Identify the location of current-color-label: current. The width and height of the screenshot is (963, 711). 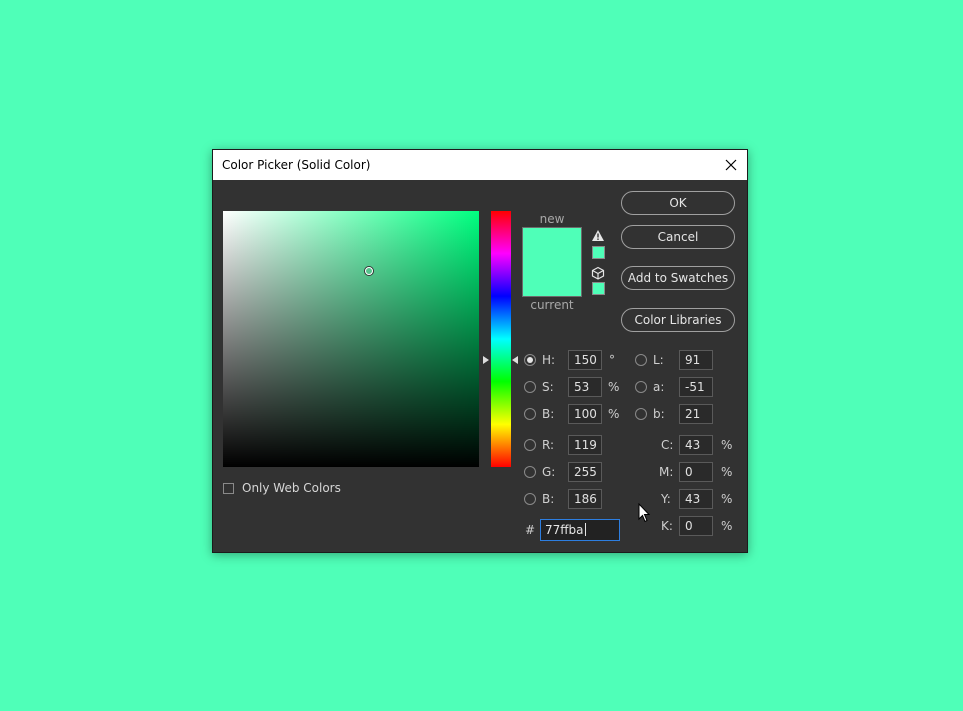
(552, 305).